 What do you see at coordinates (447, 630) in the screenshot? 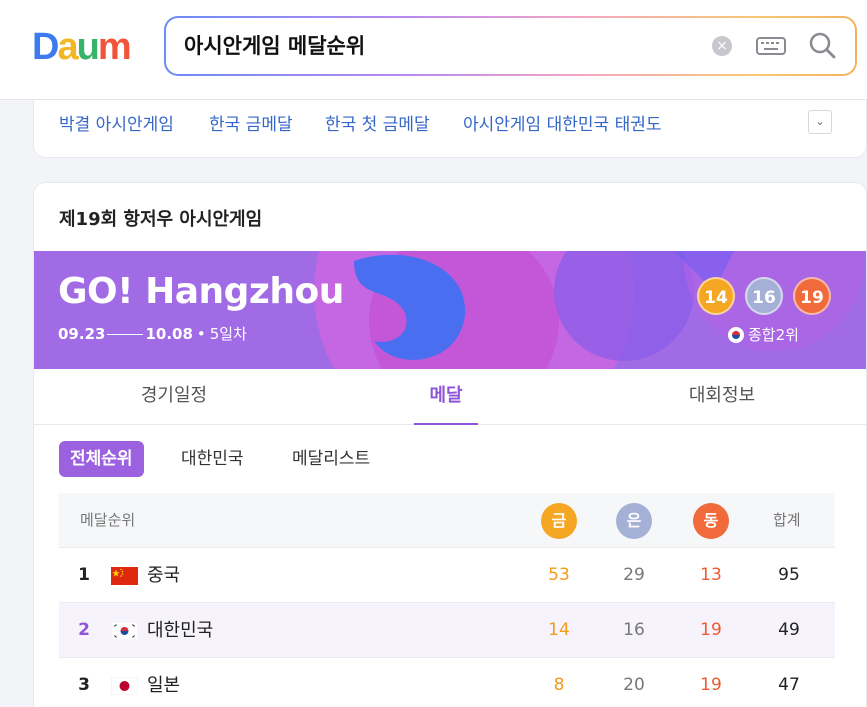
I see `table-row: 2 대한민국 14 16 19 49` at bounding box center [447, 630].